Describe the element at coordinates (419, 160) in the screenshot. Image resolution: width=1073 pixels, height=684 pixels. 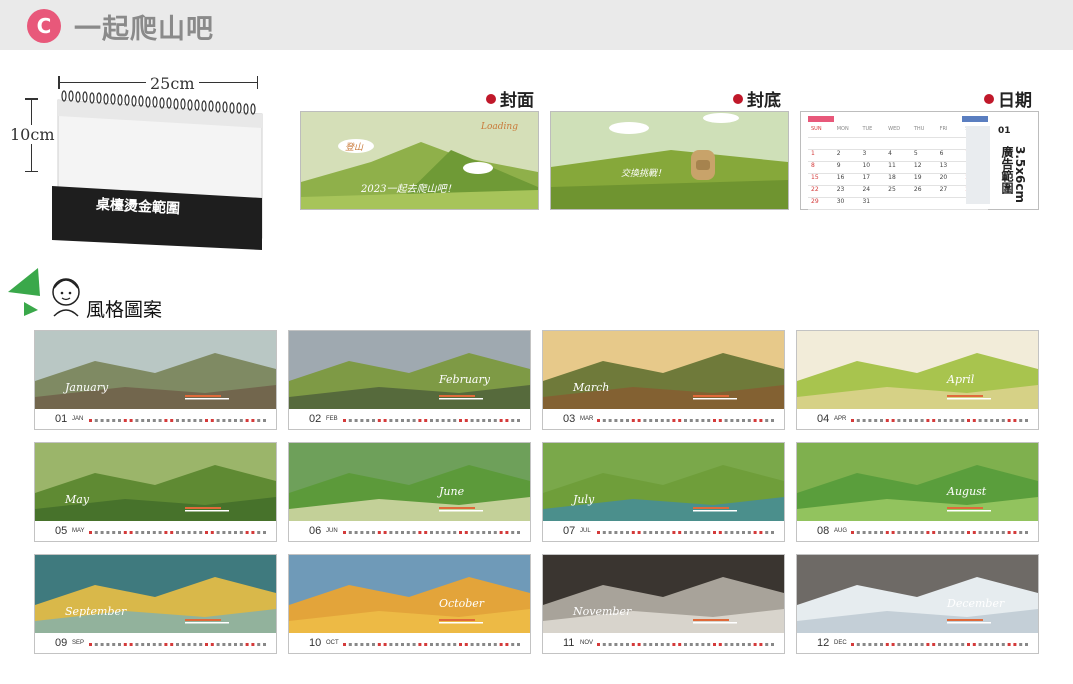
I see `cover-image: 登山 Loading 2023一起去爬山吧！` at that location.